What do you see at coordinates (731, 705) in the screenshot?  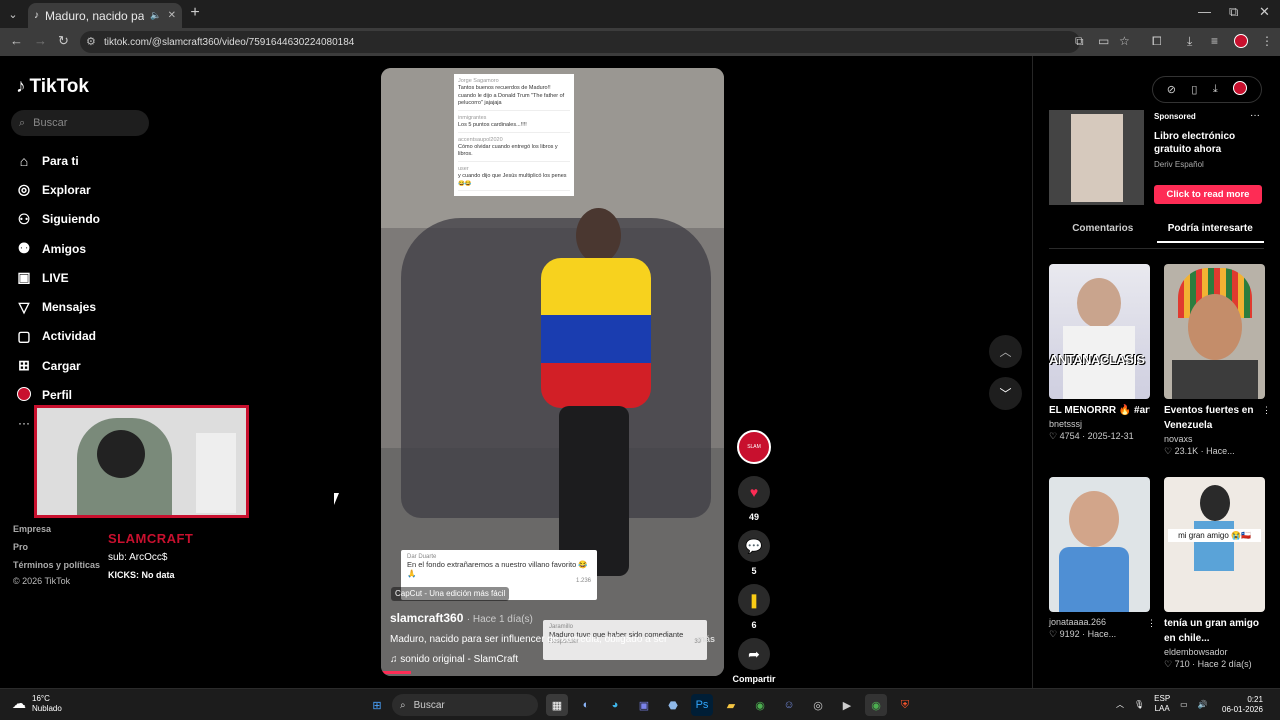 I see `file-explorer-icon: ▰` at bounding box center [731, 705].